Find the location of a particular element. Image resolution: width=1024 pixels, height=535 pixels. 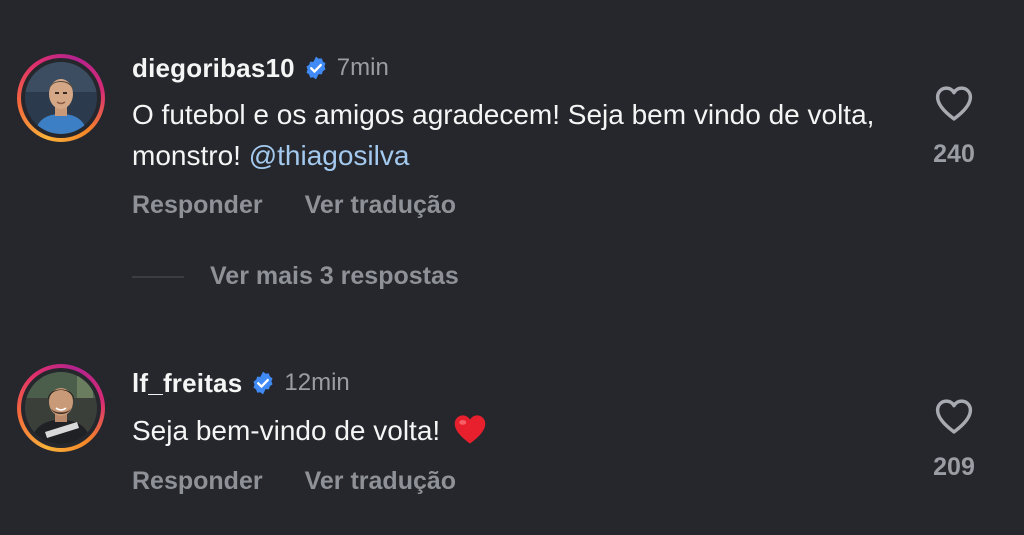

comment-text: Seja bem-vindo de volta! is located at coordinates (517, 430).